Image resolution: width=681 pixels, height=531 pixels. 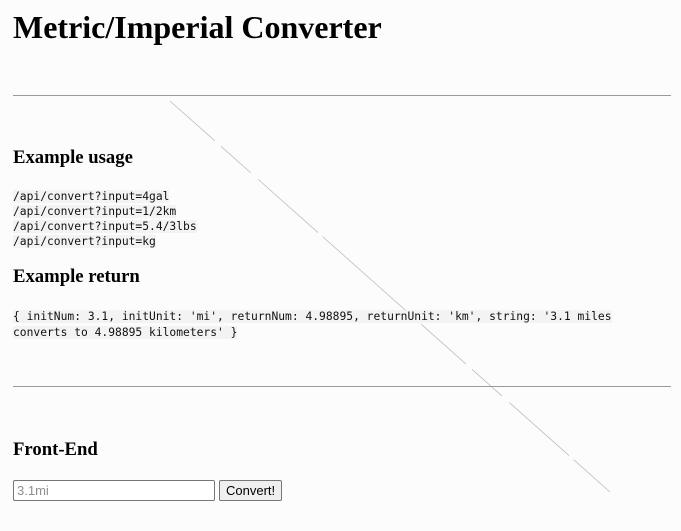 I want to click on frontend-heading: Front-End, so click(x=55, y=449).